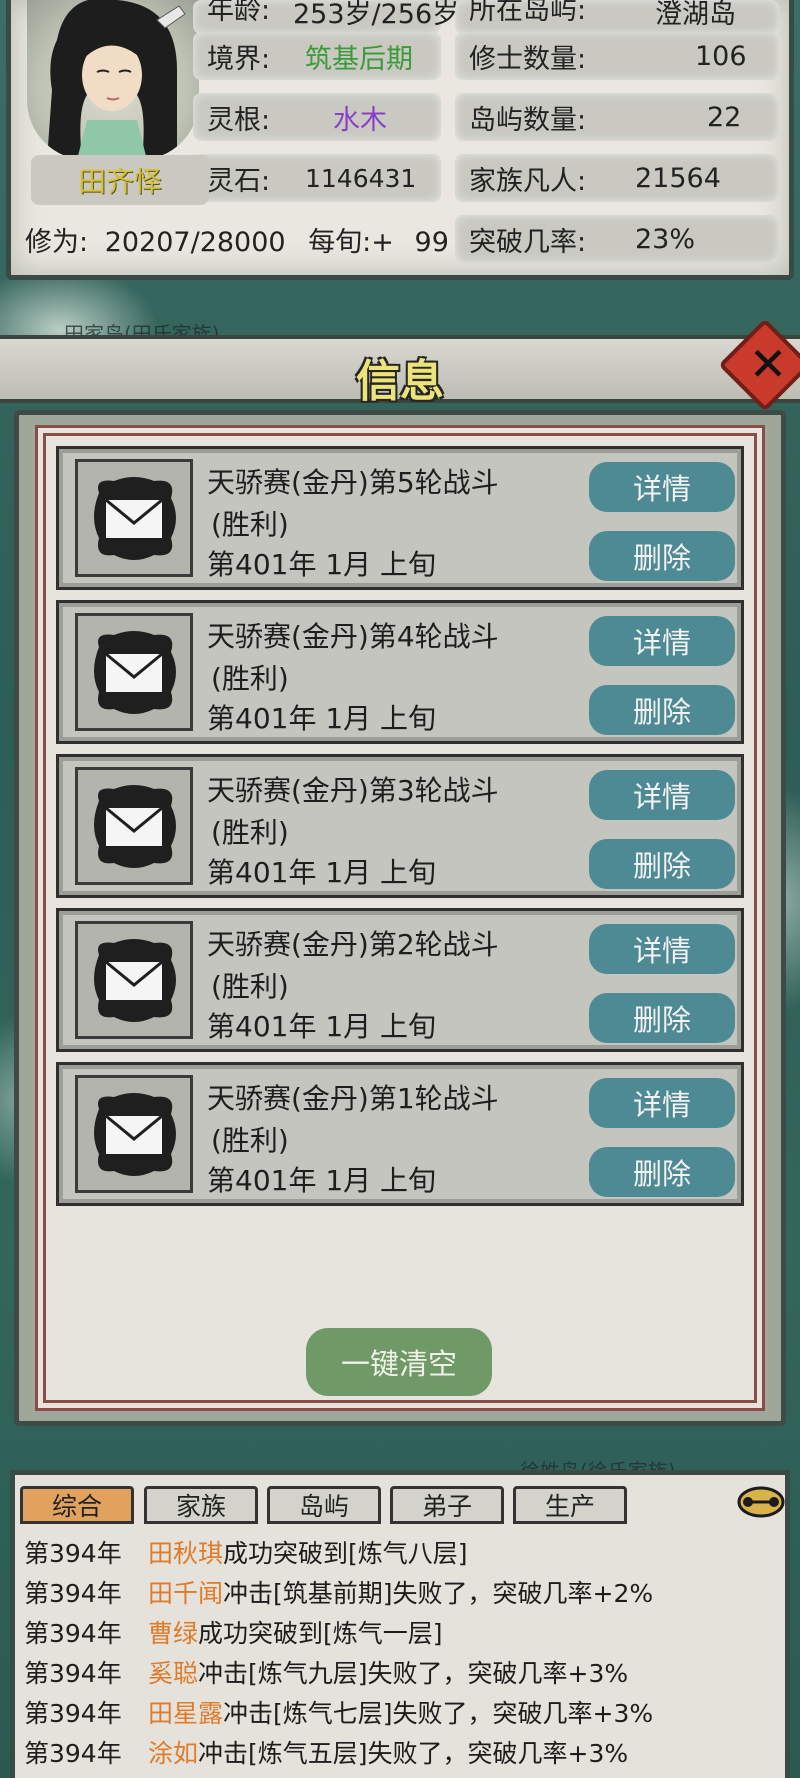 This screenshot has height=1778, width=800. I want to click on log-entry: 第394年 曹绿成功突破到[炼气一层], so click(233, 1632).